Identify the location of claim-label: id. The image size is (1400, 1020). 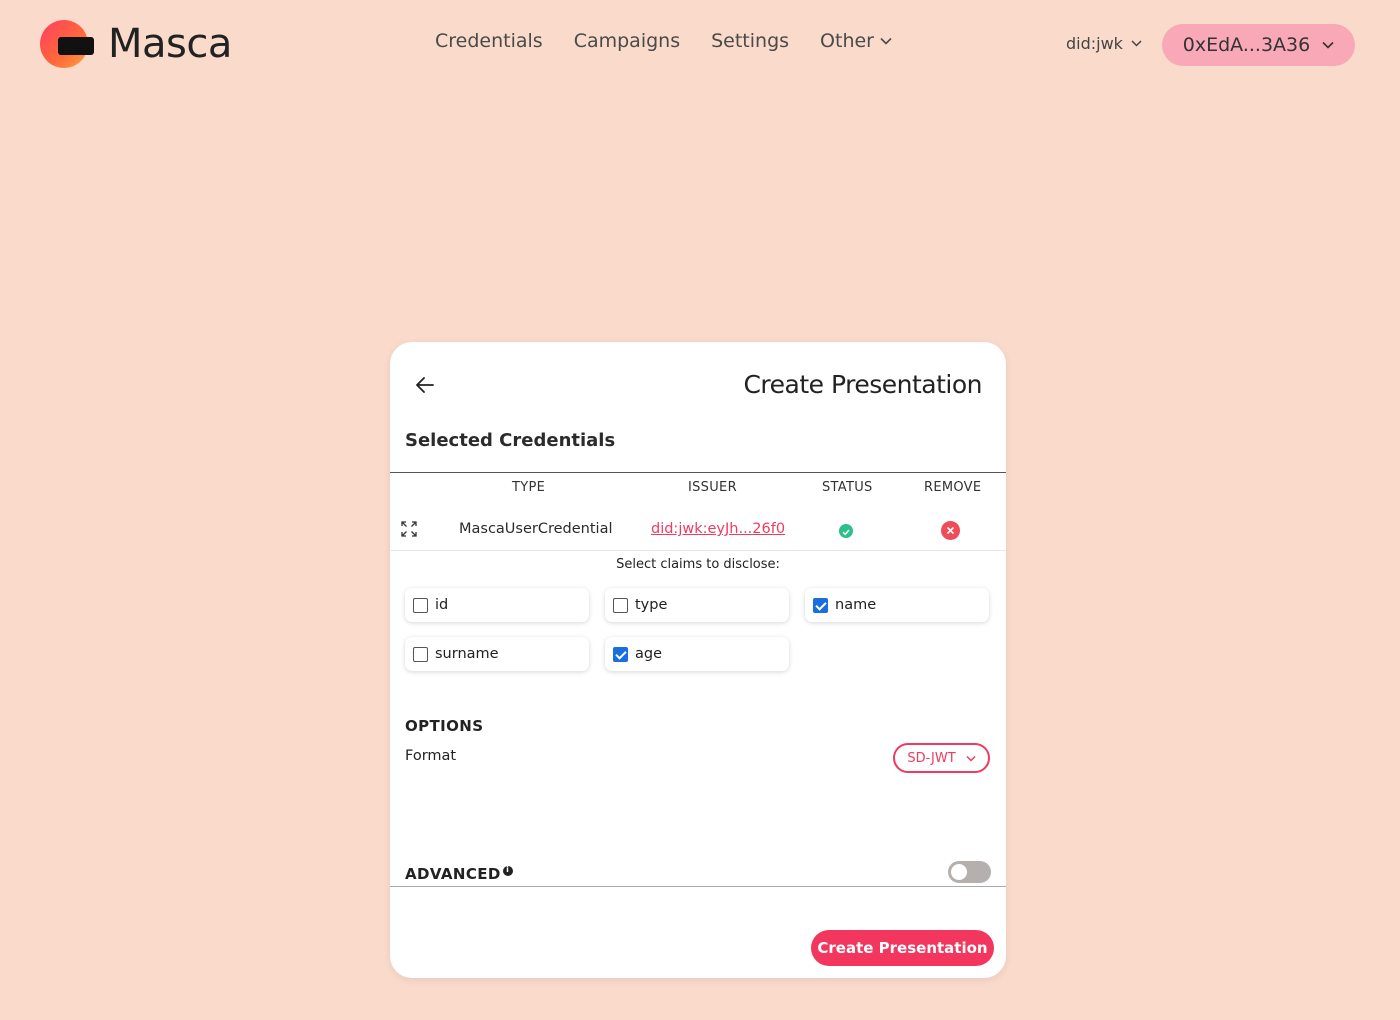
(442, 605).